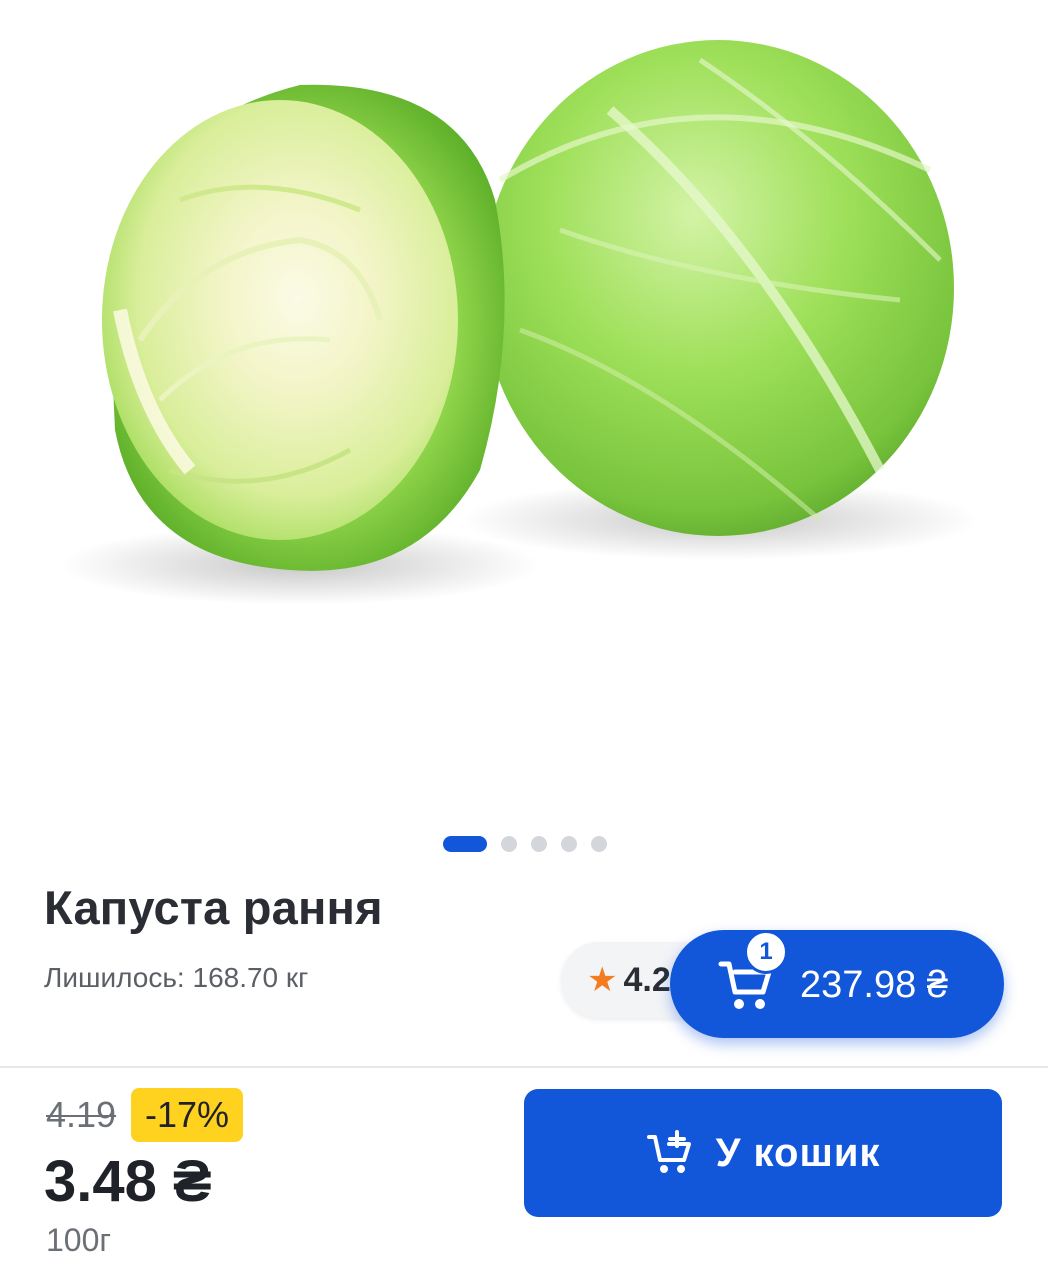  I want to click on cart-count-badge: 1, so click(766, 952).